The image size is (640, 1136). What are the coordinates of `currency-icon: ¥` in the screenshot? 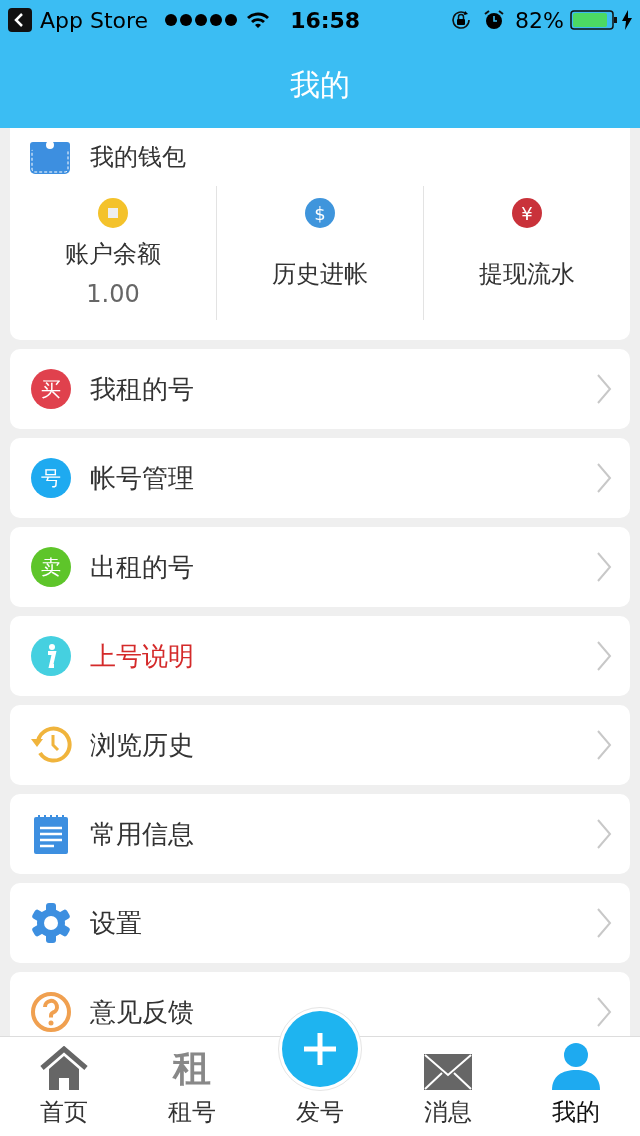 It's located at (527, 213).